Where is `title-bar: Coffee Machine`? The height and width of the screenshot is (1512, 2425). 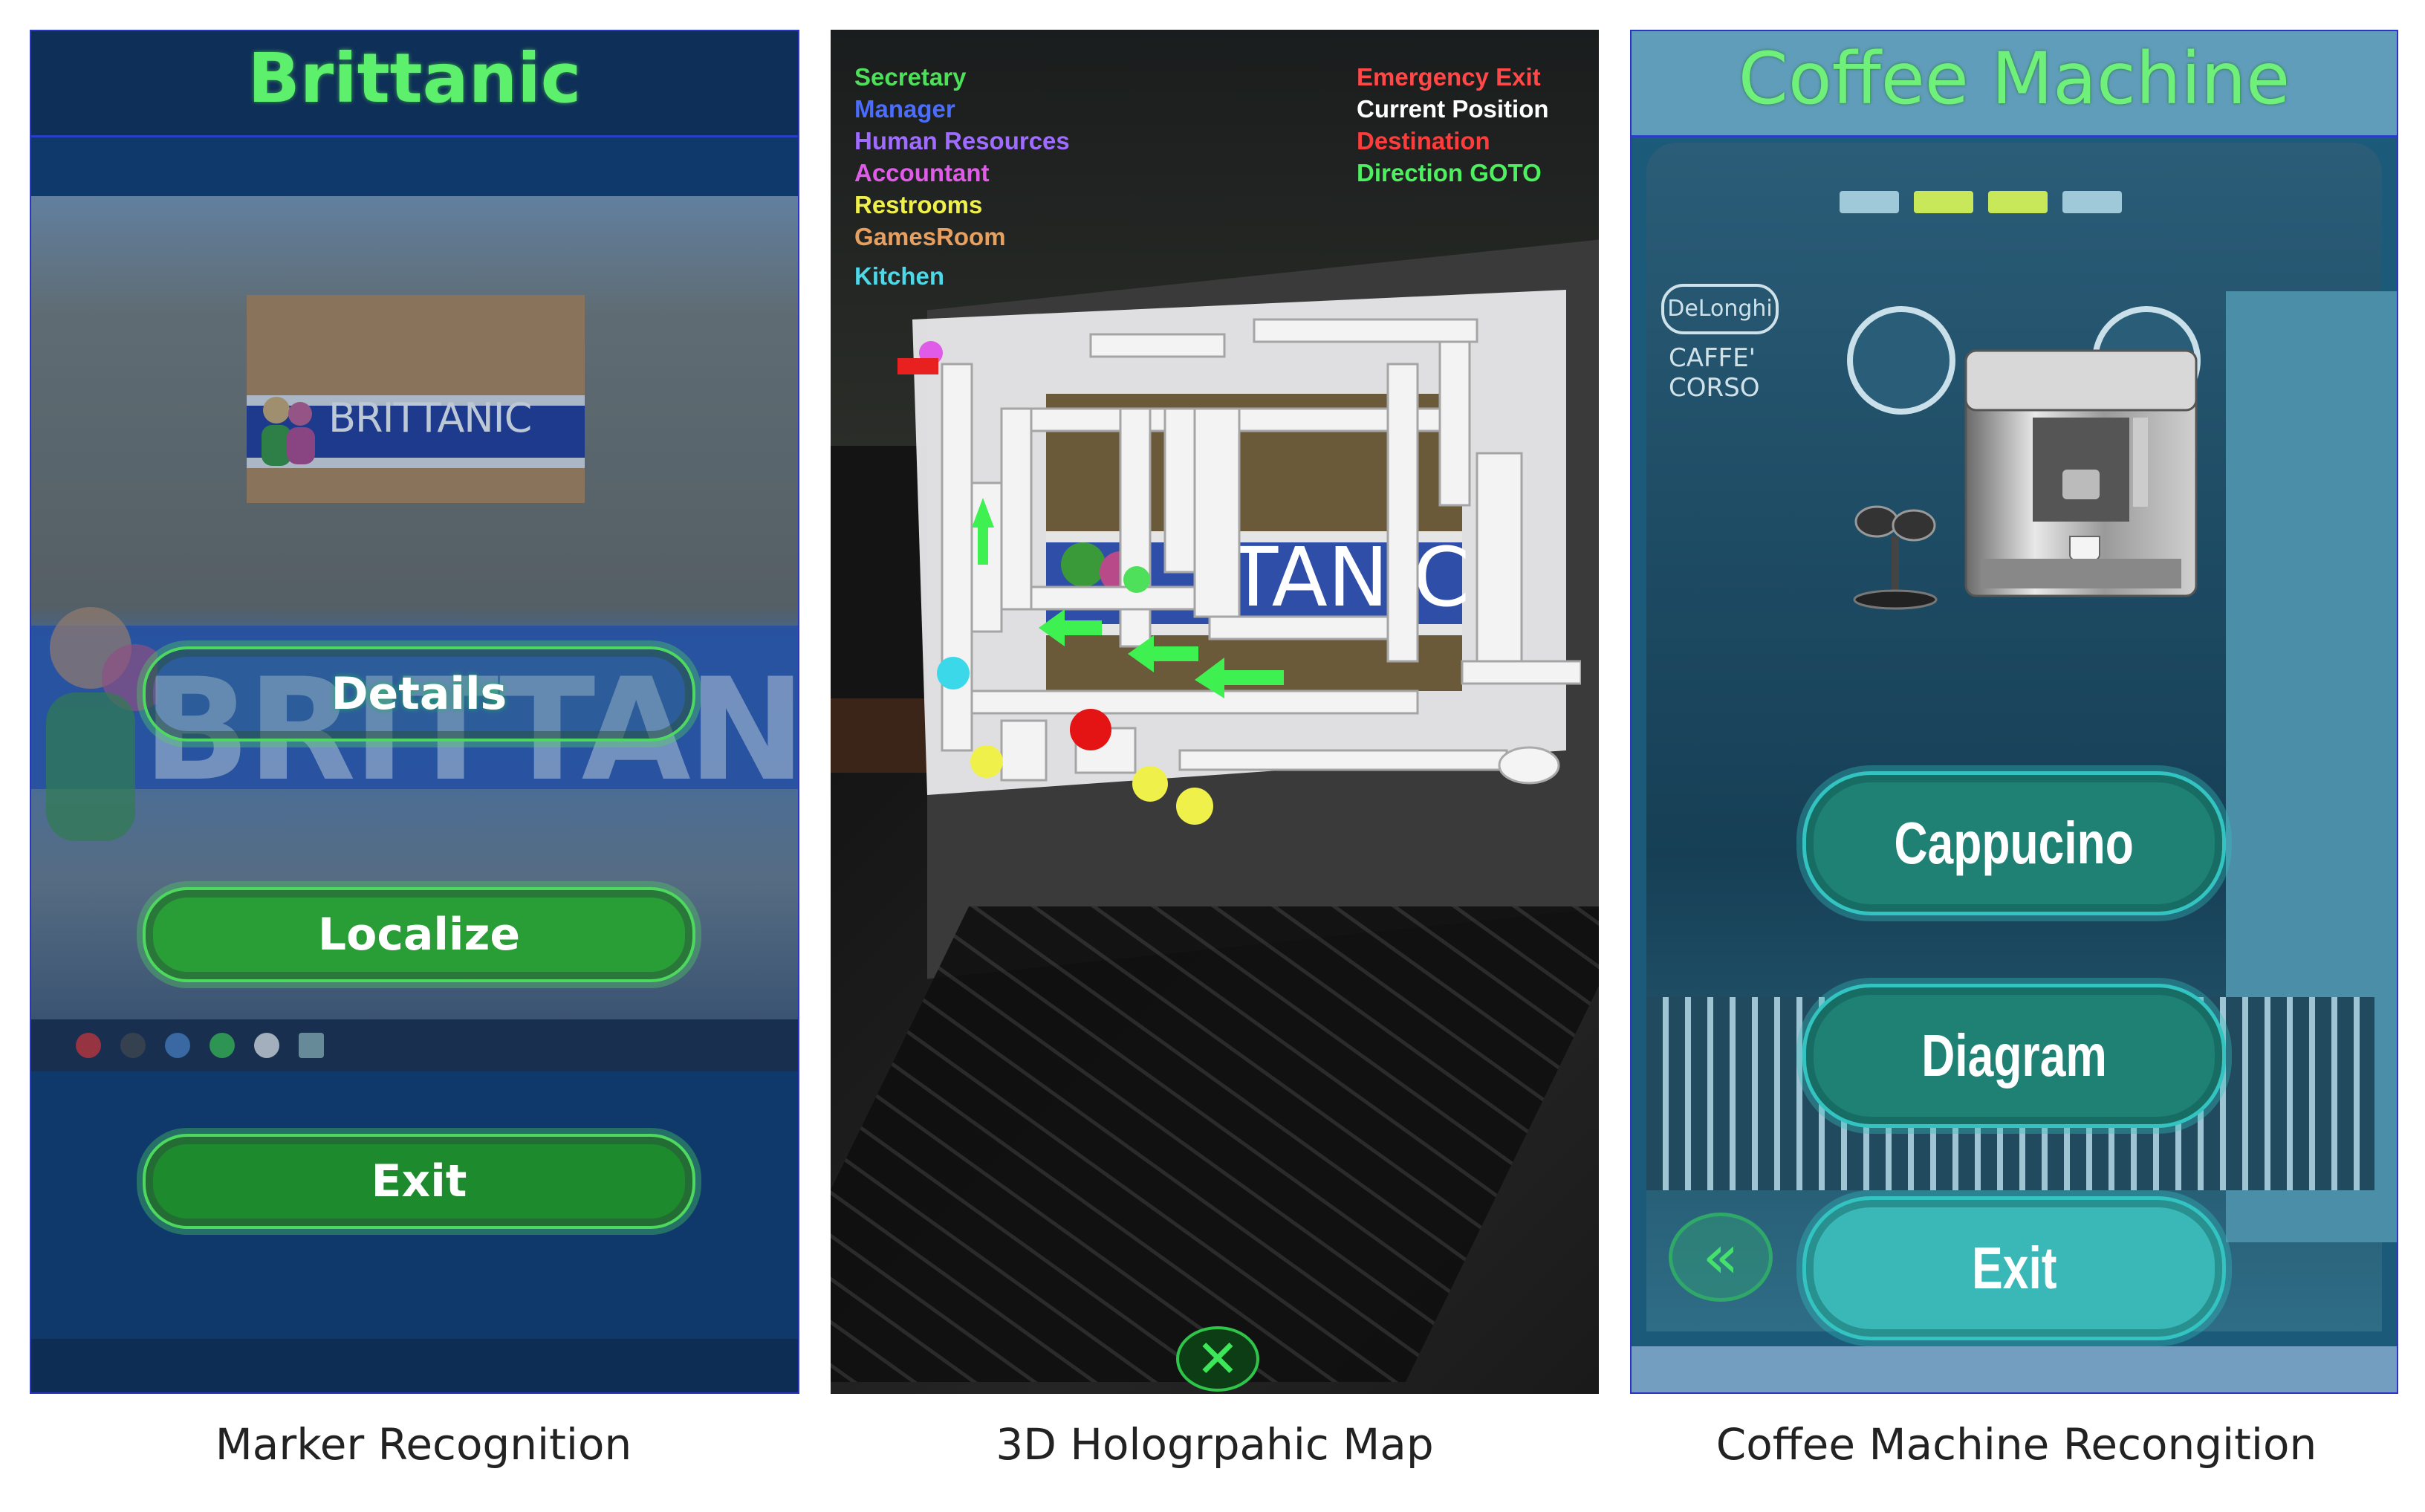
title-bar: Coffee Machine is located at coordinates (2014, 84).